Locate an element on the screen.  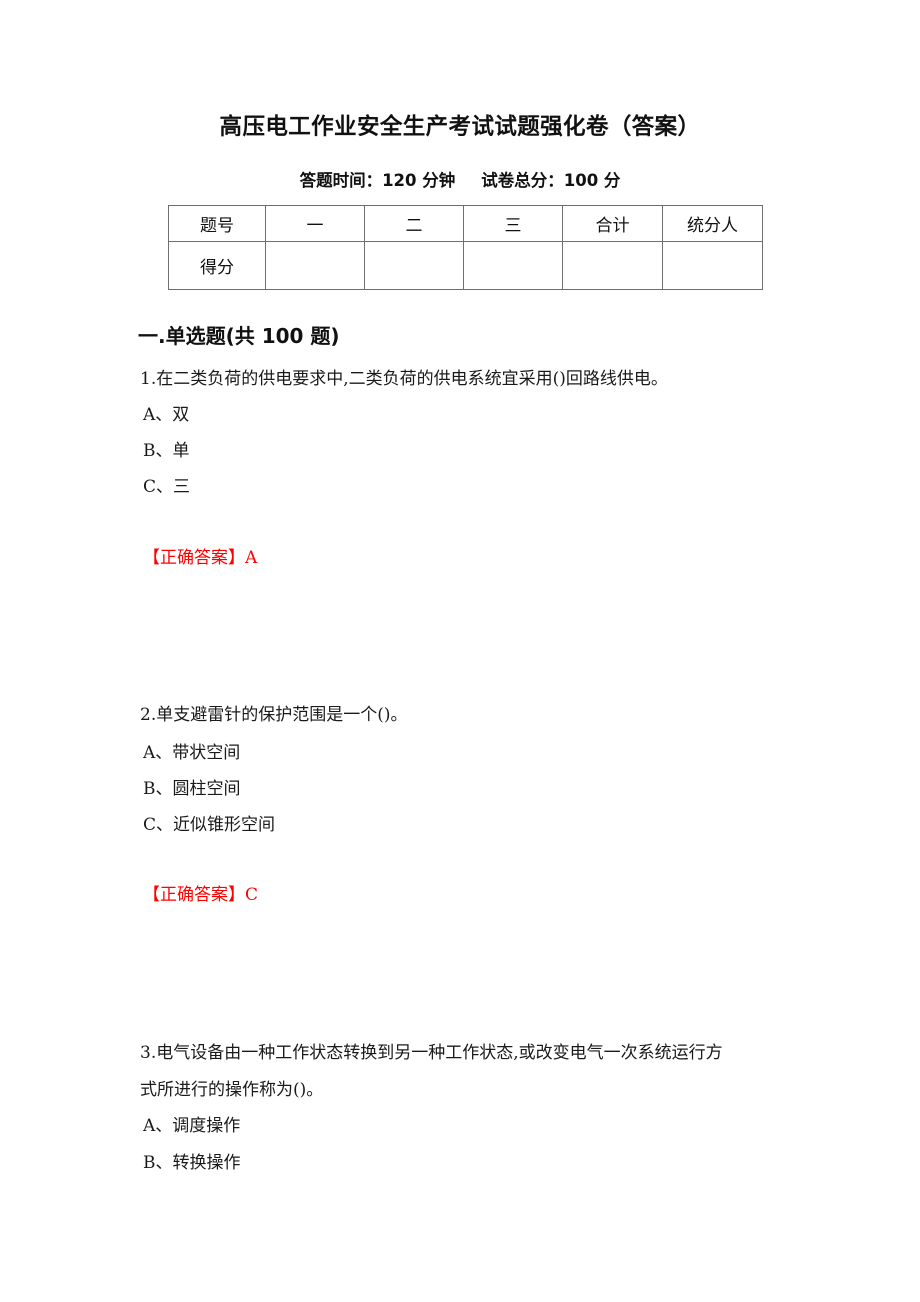
option-text: 调度操作 is located at coordinates (206, 1126).